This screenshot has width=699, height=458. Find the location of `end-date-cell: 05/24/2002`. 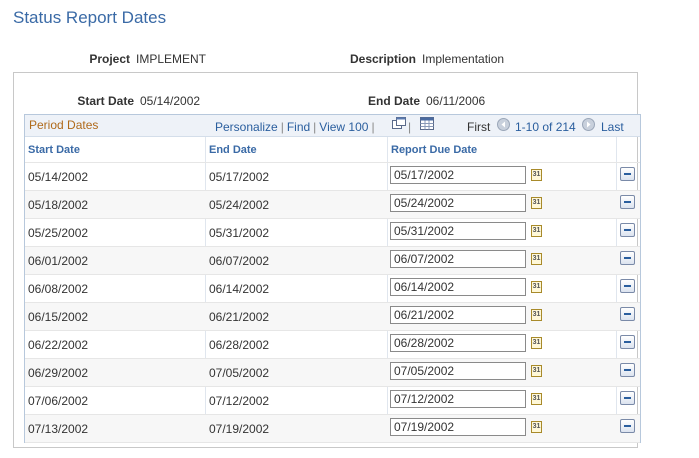

end-date-cell: 05/24/2002 is located at coordinates (239, 205).